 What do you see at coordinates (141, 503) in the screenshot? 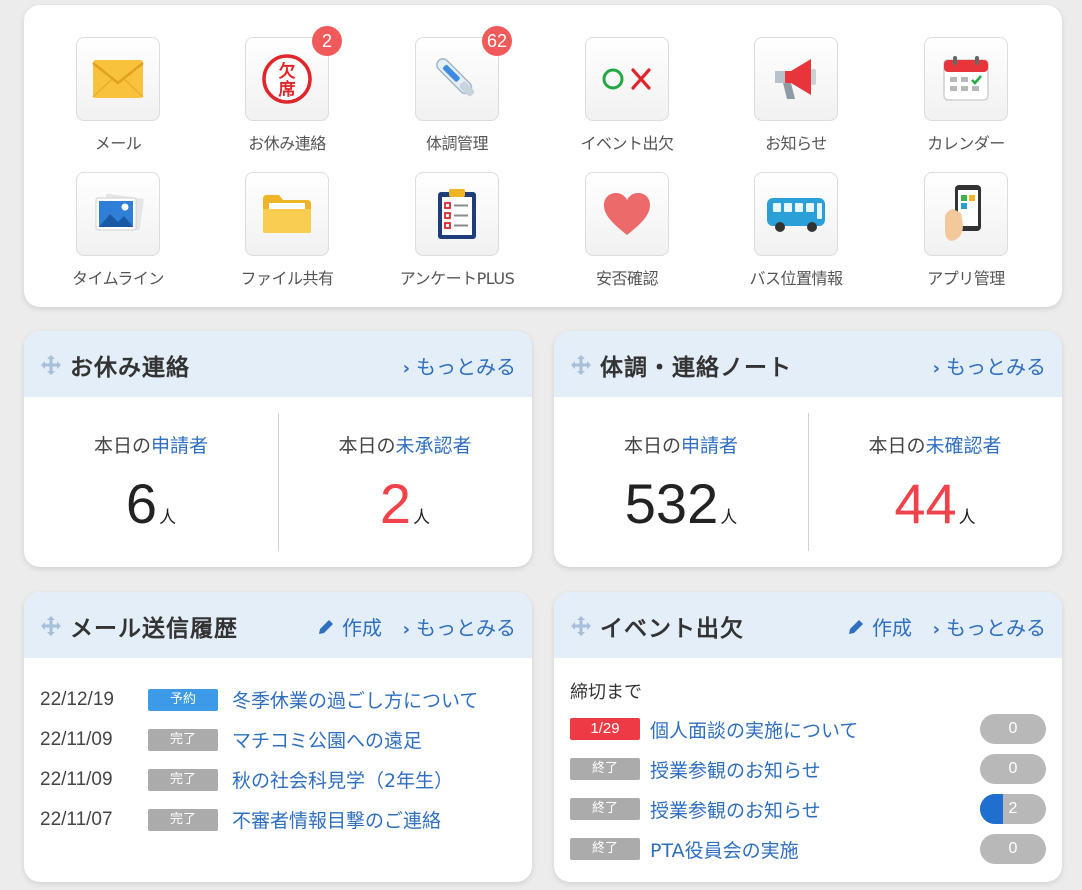
I see `stat-value: 6` at bounding box center [141, 503].